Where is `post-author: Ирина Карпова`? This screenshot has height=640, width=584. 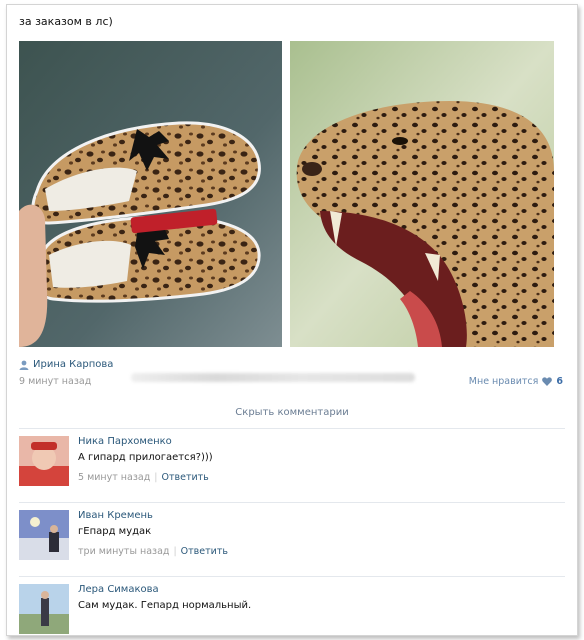 post-author: Ирина Карпова is located at coordinates (66, 364).